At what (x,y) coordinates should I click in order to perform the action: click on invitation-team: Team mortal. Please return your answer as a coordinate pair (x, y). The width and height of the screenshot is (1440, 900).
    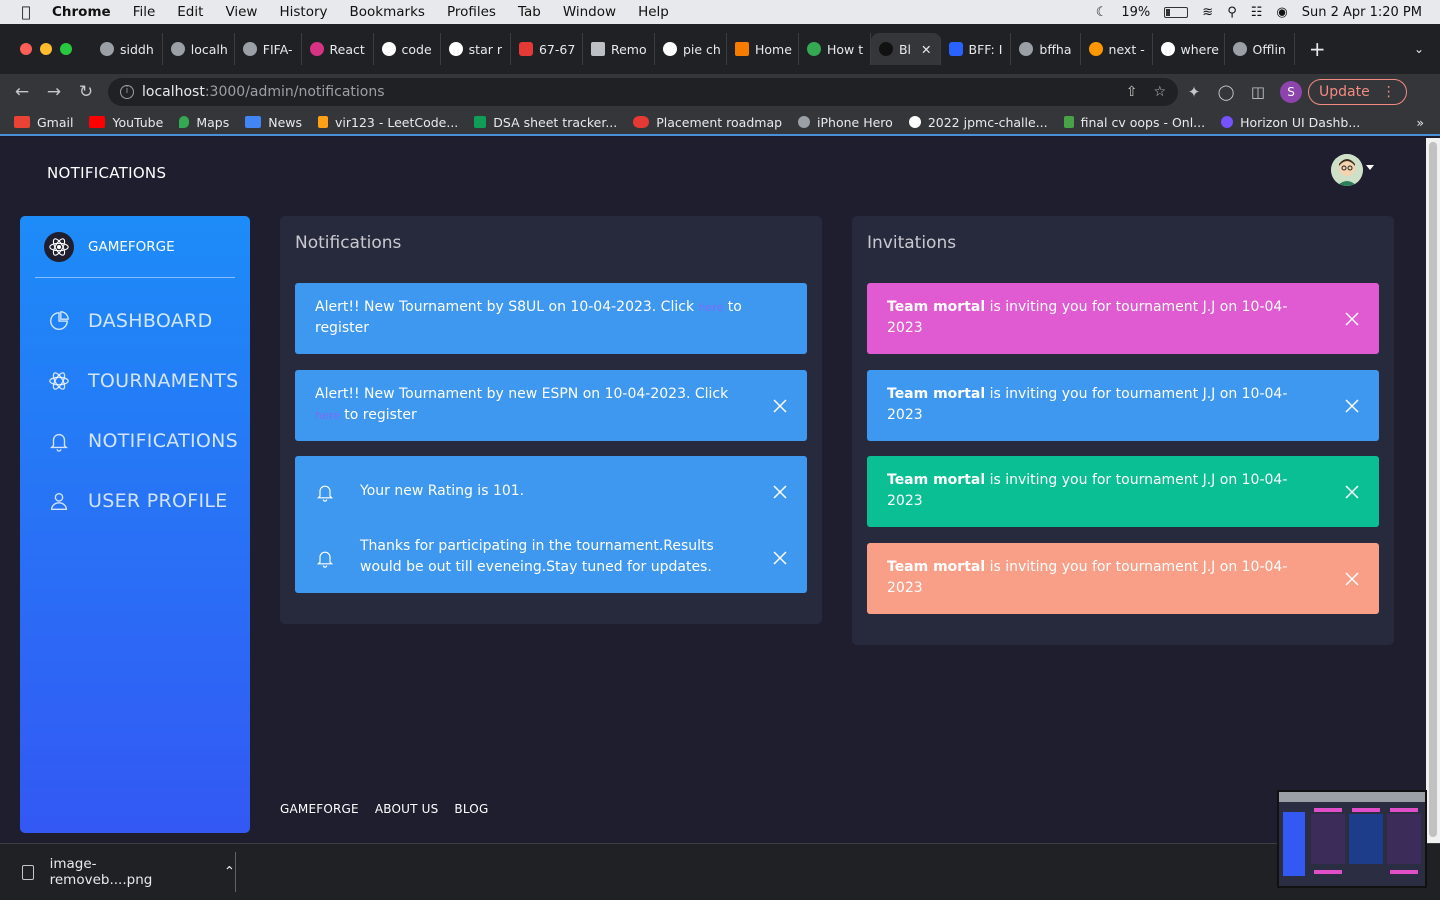
    Looking at the image, I should click on (936, 307).